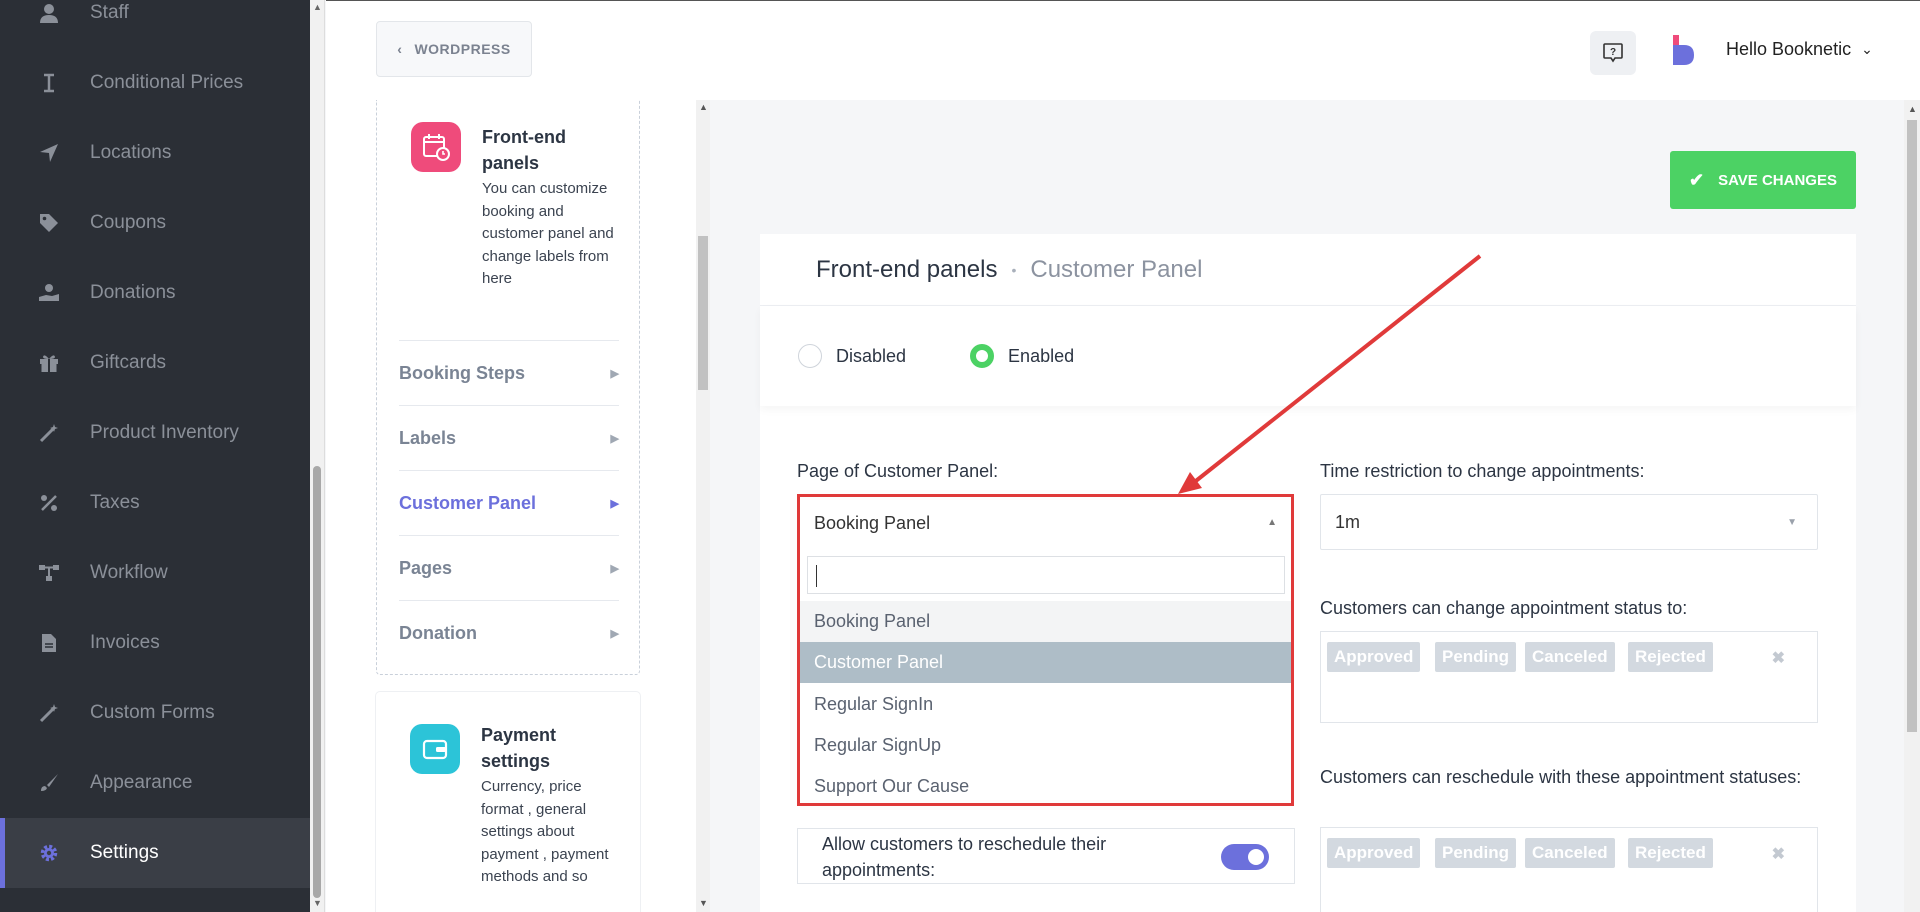  Describe the element at coordinates (1348, 521) in the screenshot. I see `time-restriction-value: 1m` at that location.